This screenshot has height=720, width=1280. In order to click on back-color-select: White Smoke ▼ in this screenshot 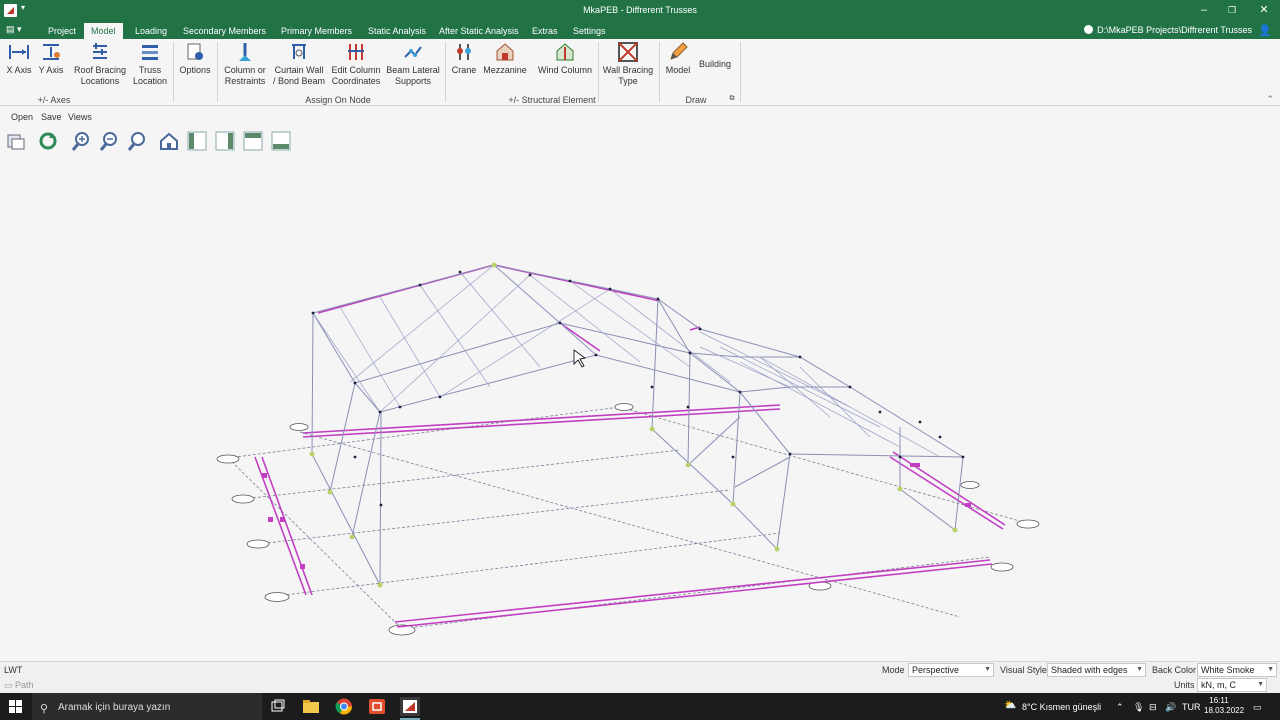, I will do `click(1237, 670)`.